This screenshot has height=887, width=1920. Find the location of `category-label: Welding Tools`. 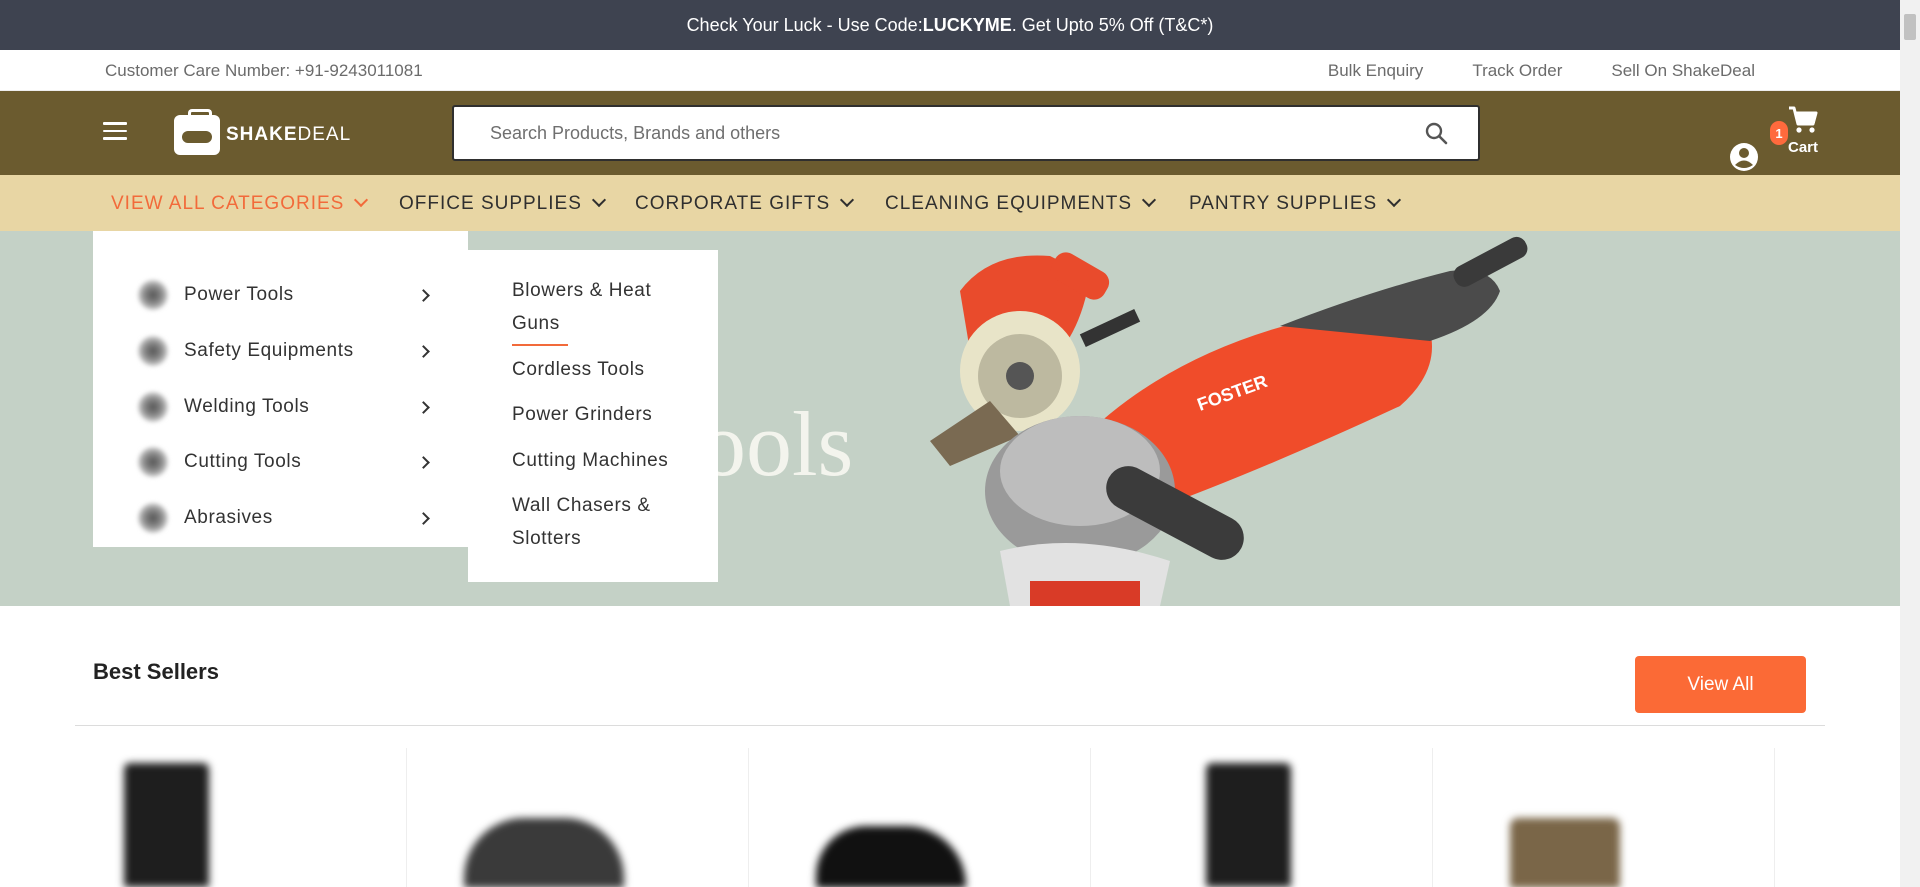

category-label: Welding Tools is located at coordinates (247, 406).